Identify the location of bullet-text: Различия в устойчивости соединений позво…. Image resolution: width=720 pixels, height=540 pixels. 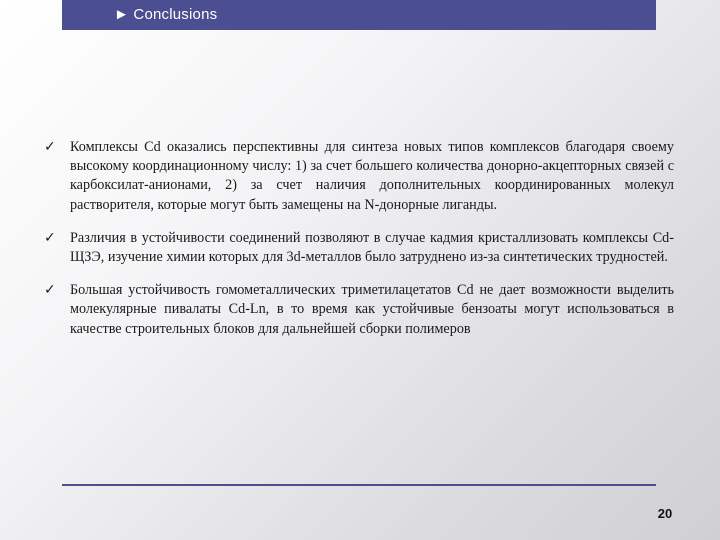
(372, 247).